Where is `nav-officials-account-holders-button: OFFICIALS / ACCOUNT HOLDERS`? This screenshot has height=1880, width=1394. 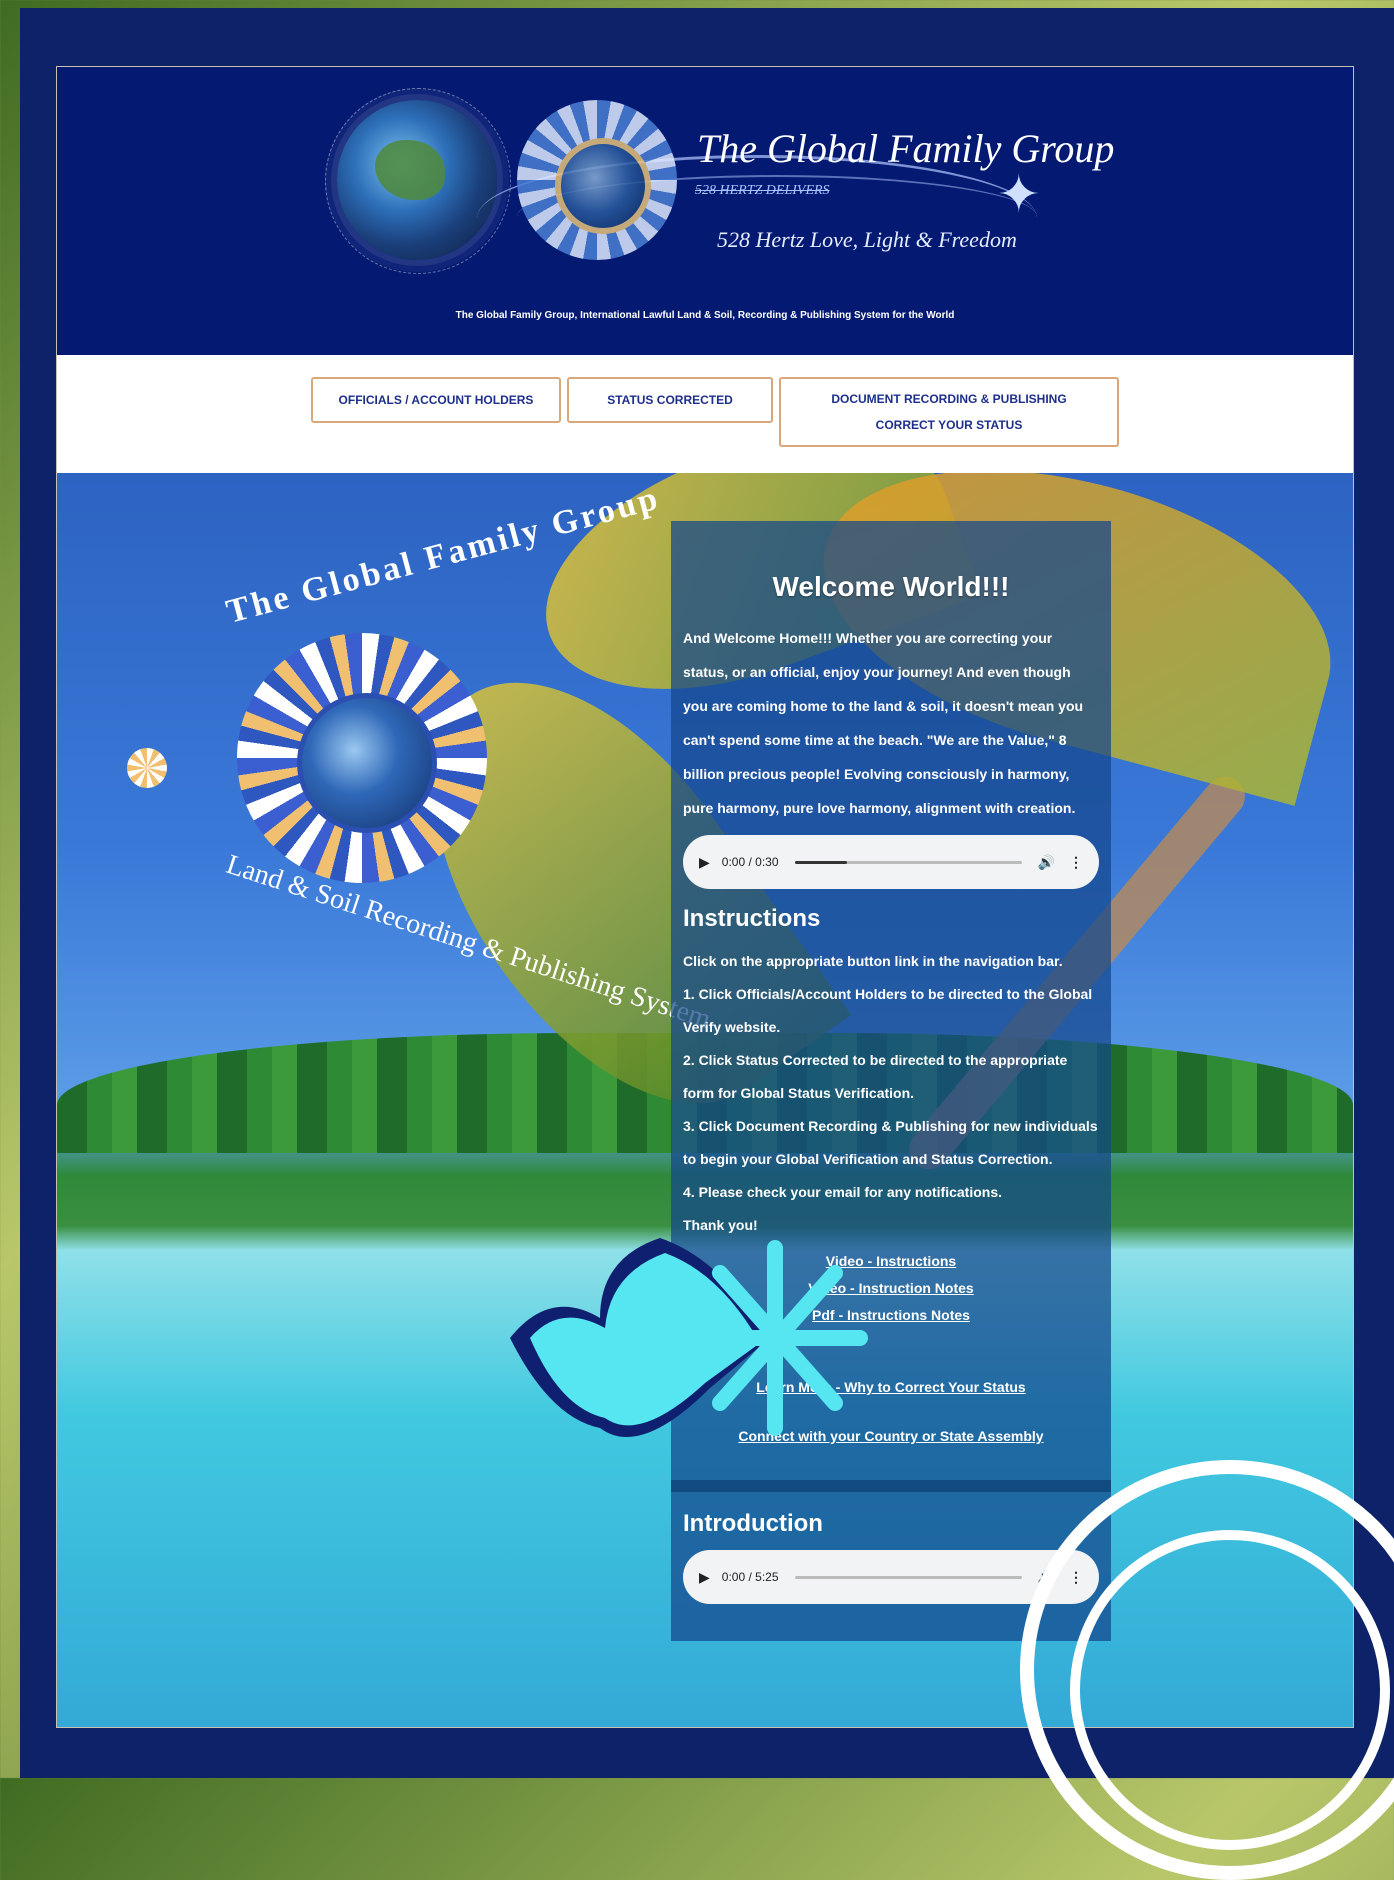
nav-officials-account-holders-button: OFFICIALS / ACCOUNT HOLDERS is located at coordinates (436, 400).